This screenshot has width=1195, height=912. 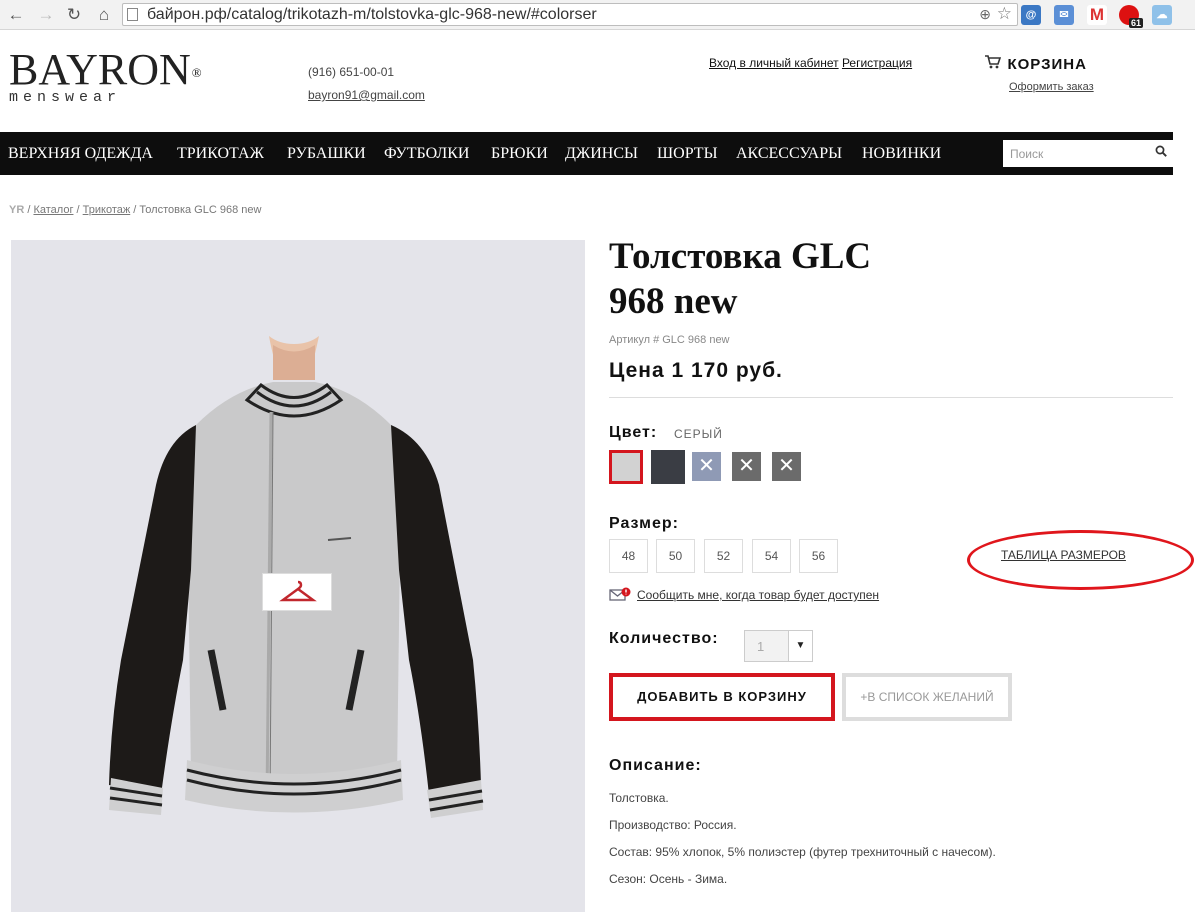 What do you see at coordinates (426, 154) in the screenshot?
I see `nav-item-tshirts: ФУТБОЛКИ` at bounding box center [426, 154].